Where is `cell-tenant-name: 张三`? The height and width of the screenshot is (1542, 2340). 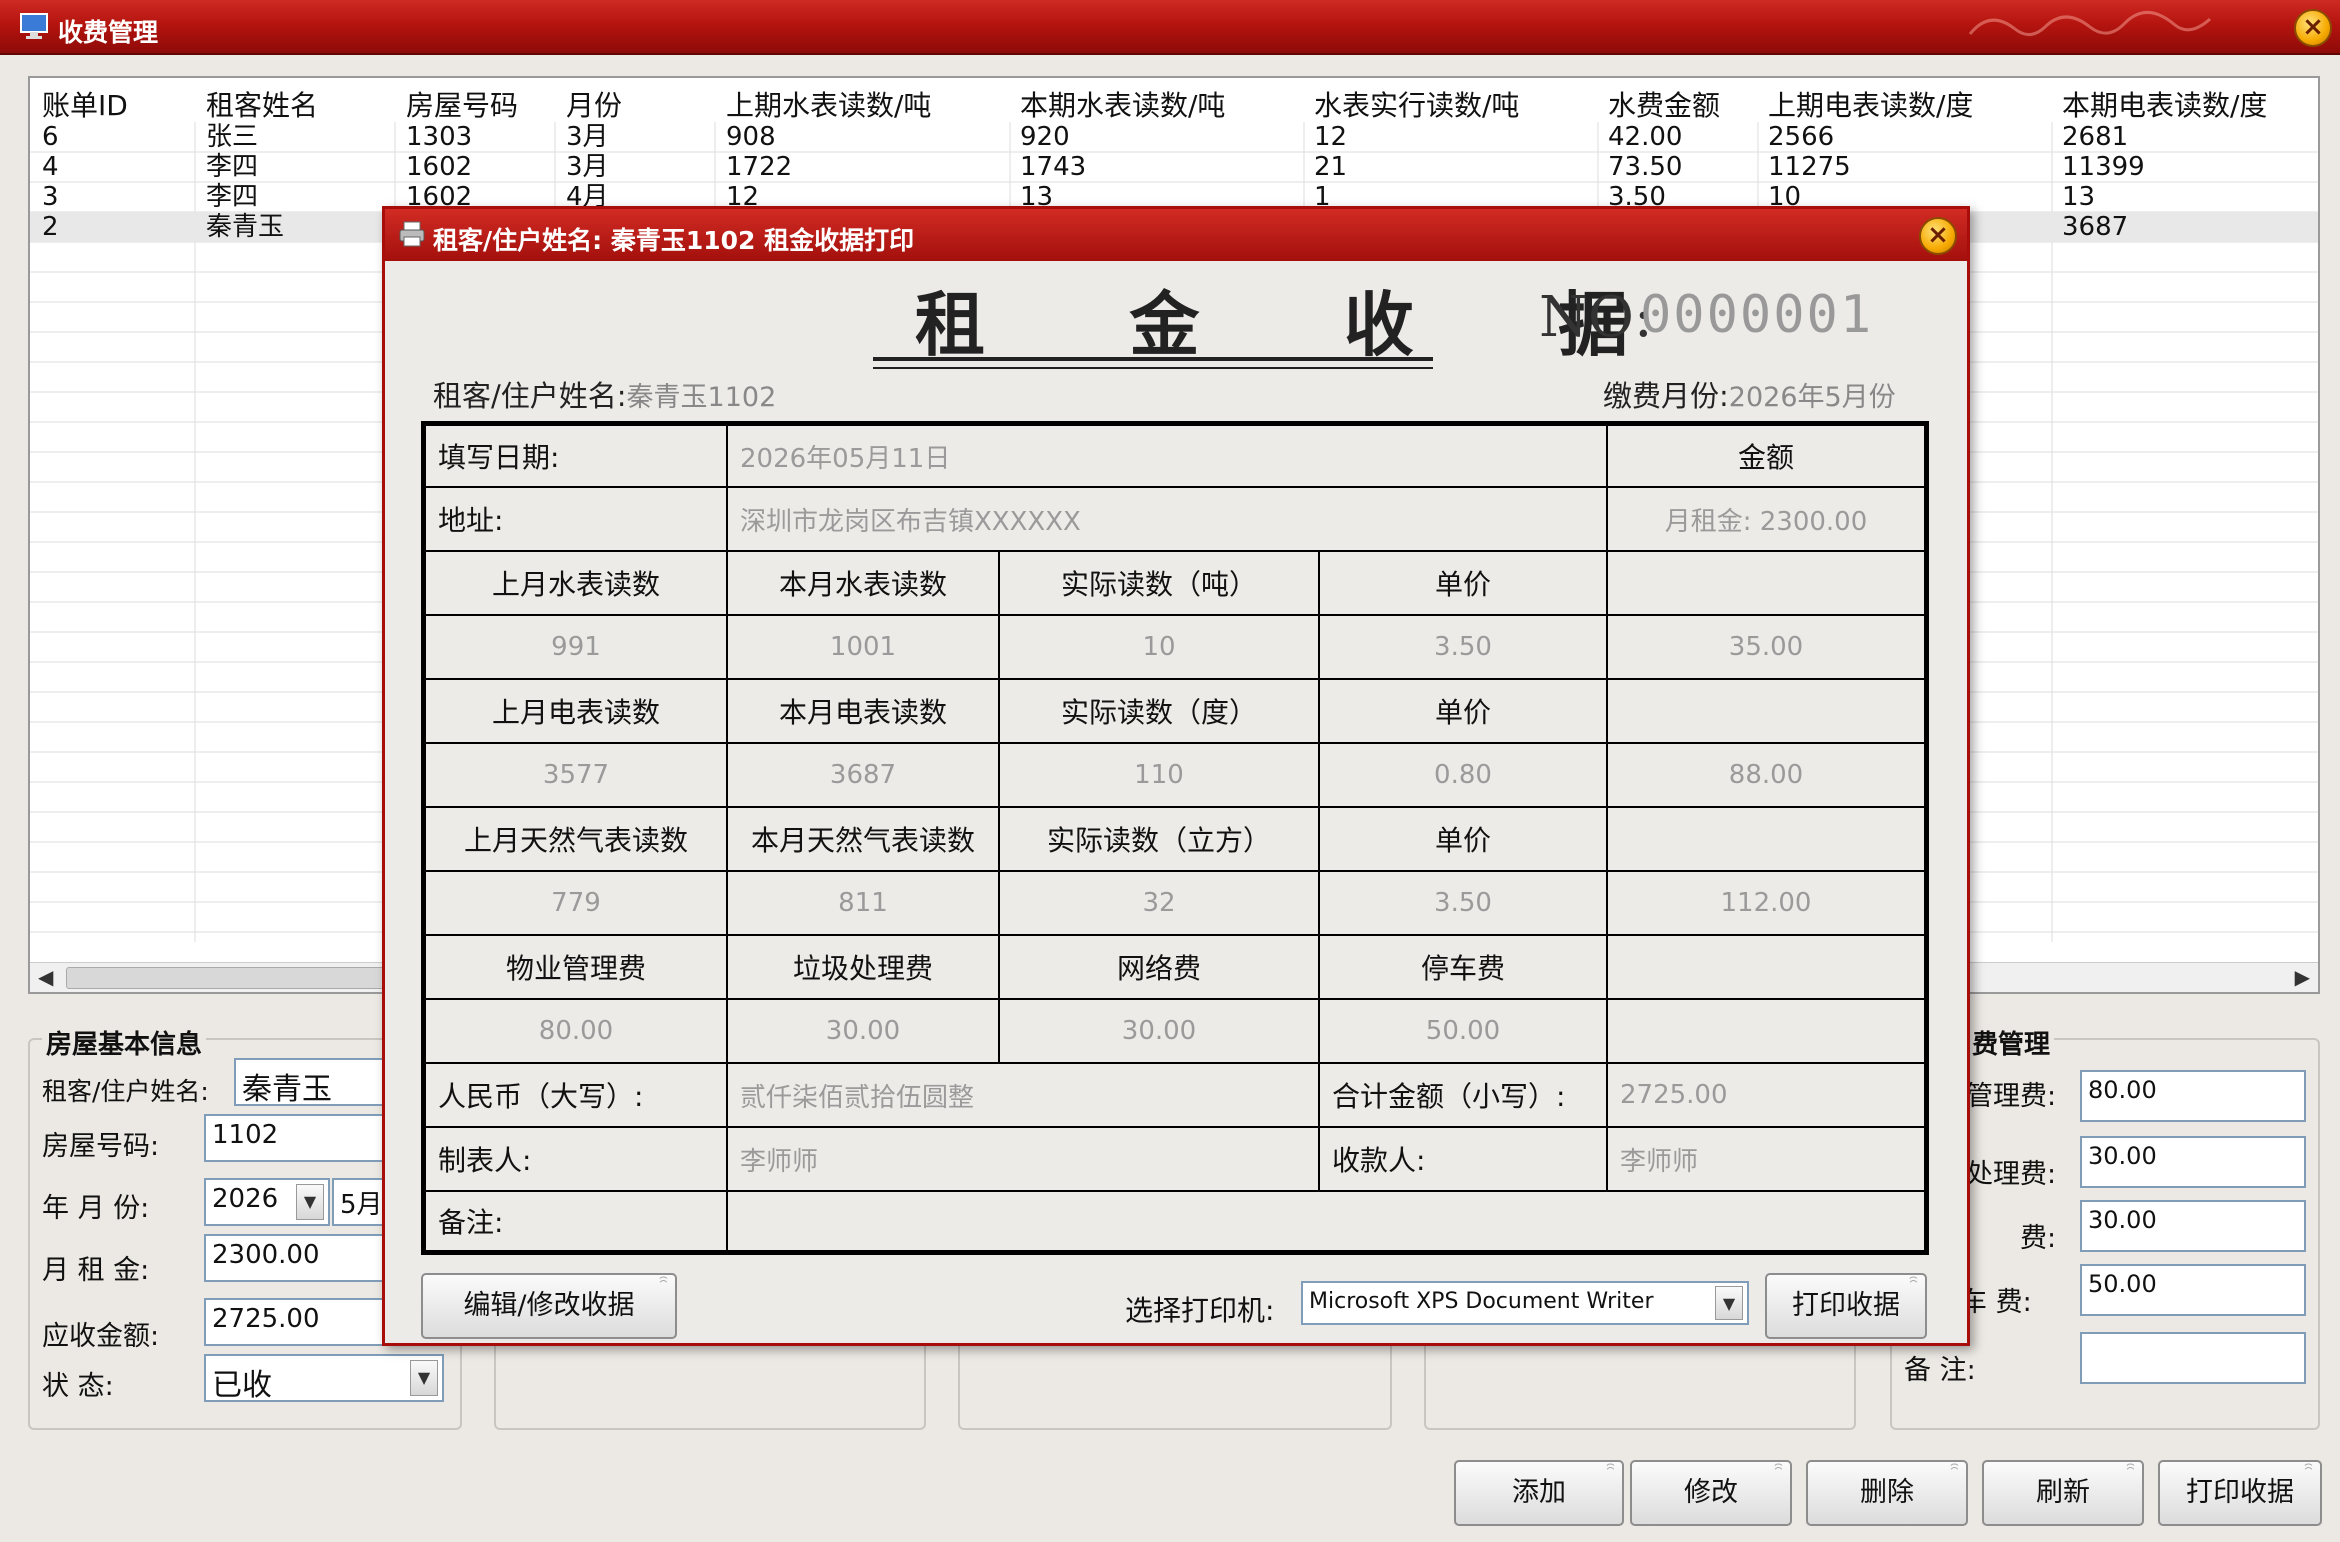 cell-tenant-name: 张三 is located at coordinates (232, 137).